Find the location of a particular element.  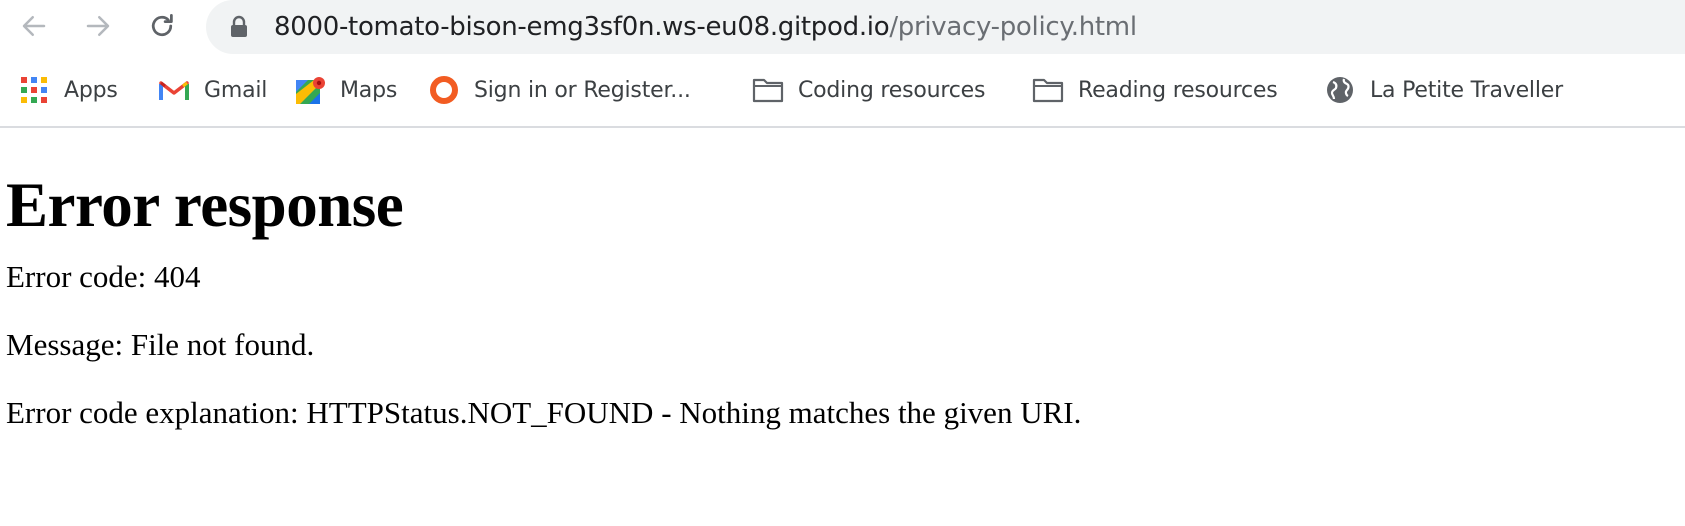

bookmark-label: La Petite Traveller is located at coordinates (1466, 90).